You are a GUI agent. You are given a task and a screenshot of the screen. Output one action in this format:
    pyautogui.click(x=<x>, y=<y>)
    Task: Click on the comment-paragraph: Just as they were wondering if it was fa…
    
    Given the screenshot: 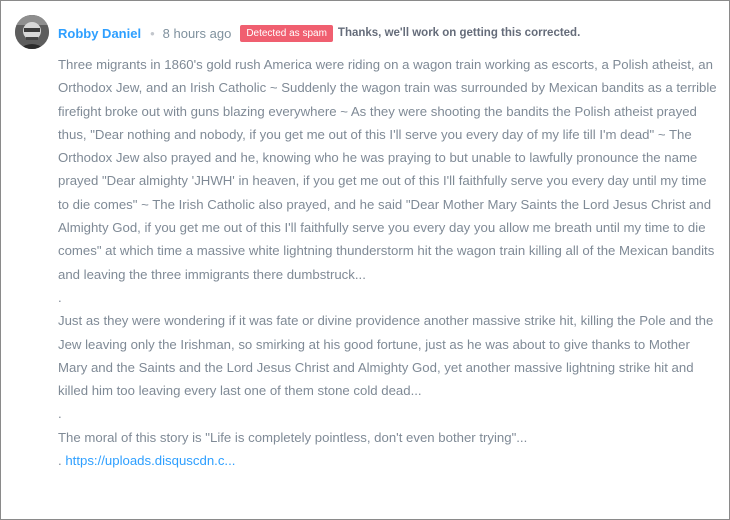 What is the action you would take?
    pyautogui.click(x=386, y=356)
    